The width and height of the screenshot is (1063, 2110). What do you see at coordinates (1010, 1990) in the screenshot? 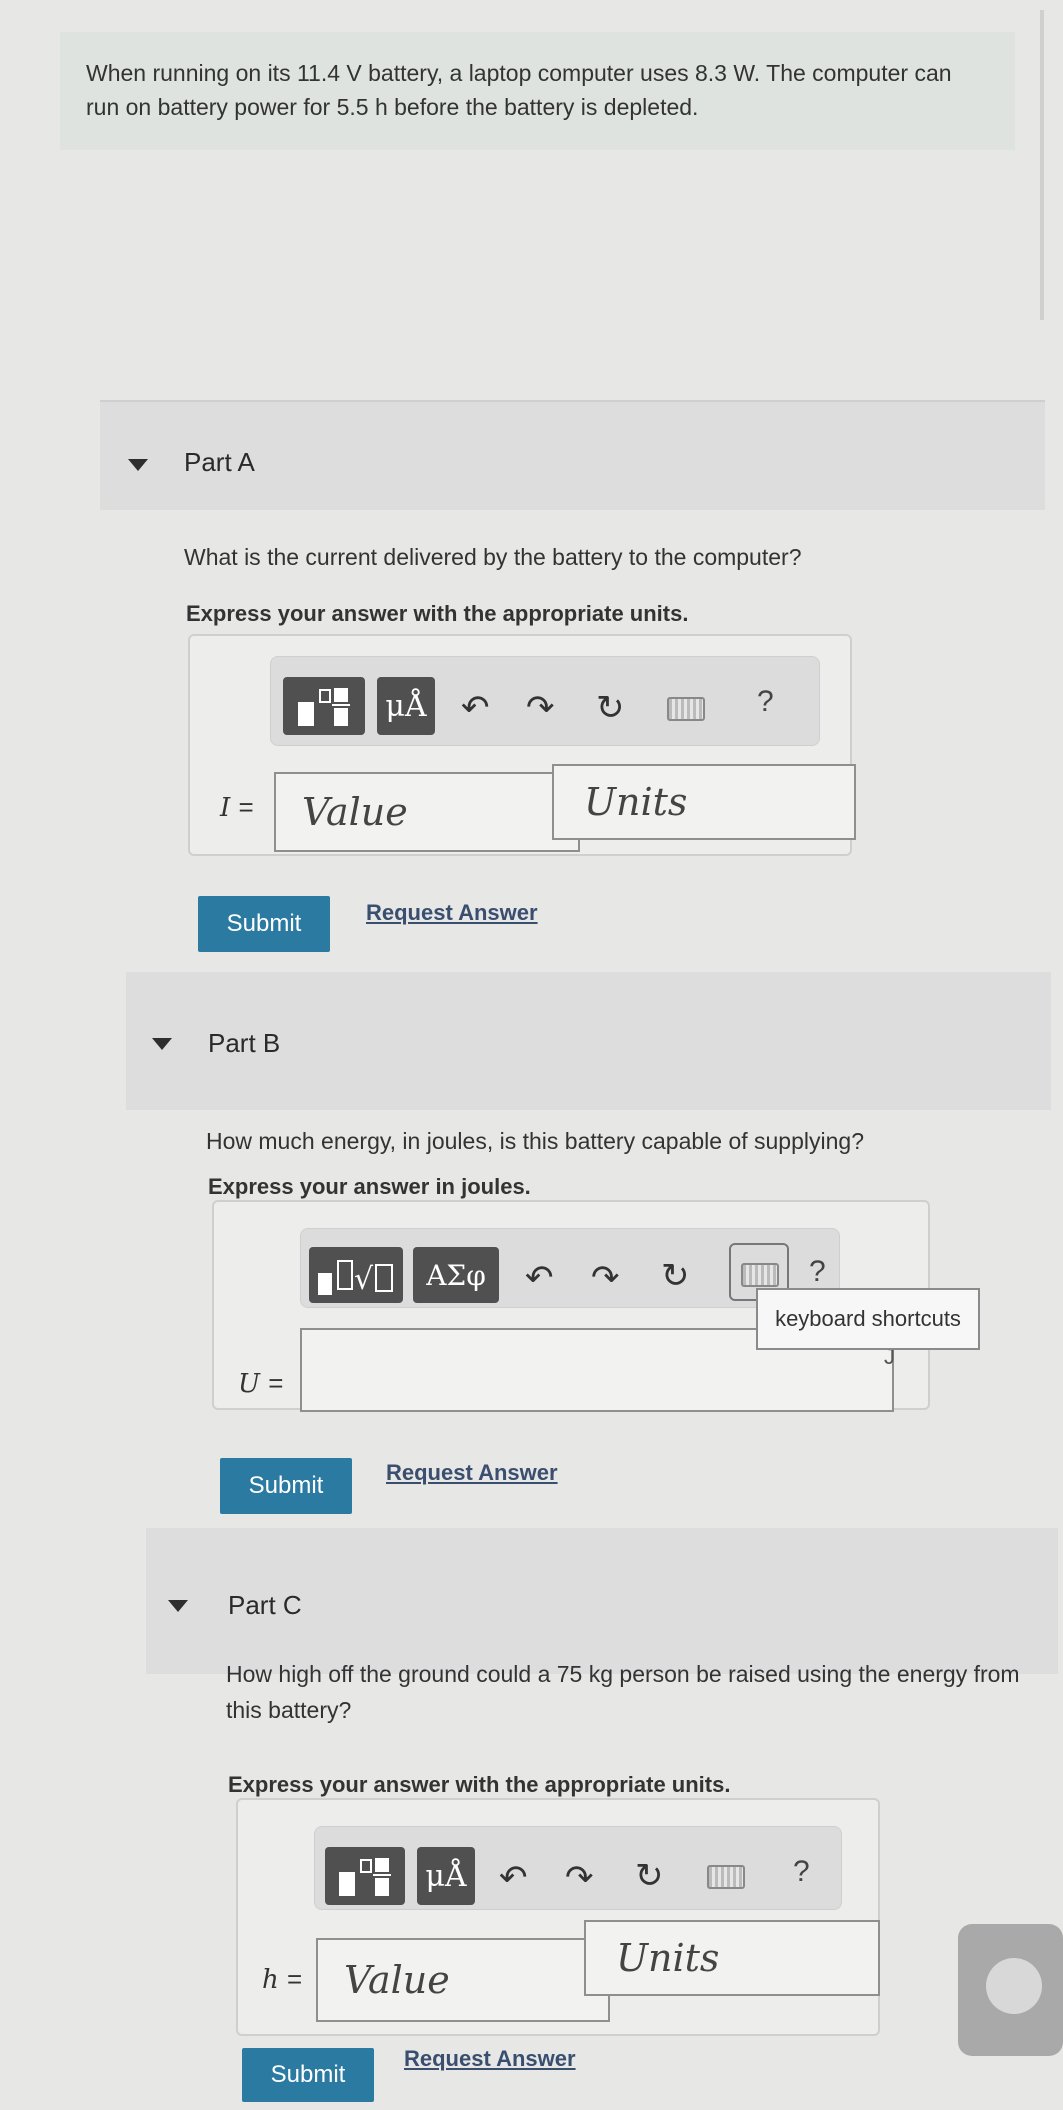
I see `floating-widget-button` at bounding box center [1010, 1990].